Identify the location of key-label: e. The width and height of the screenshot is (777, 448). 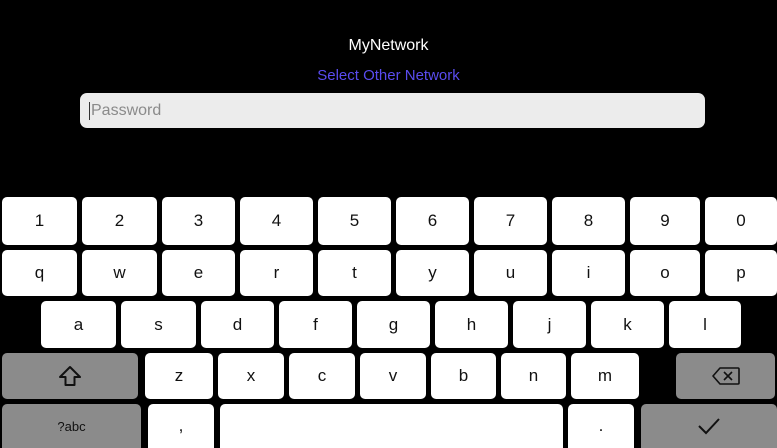
(198, 272).